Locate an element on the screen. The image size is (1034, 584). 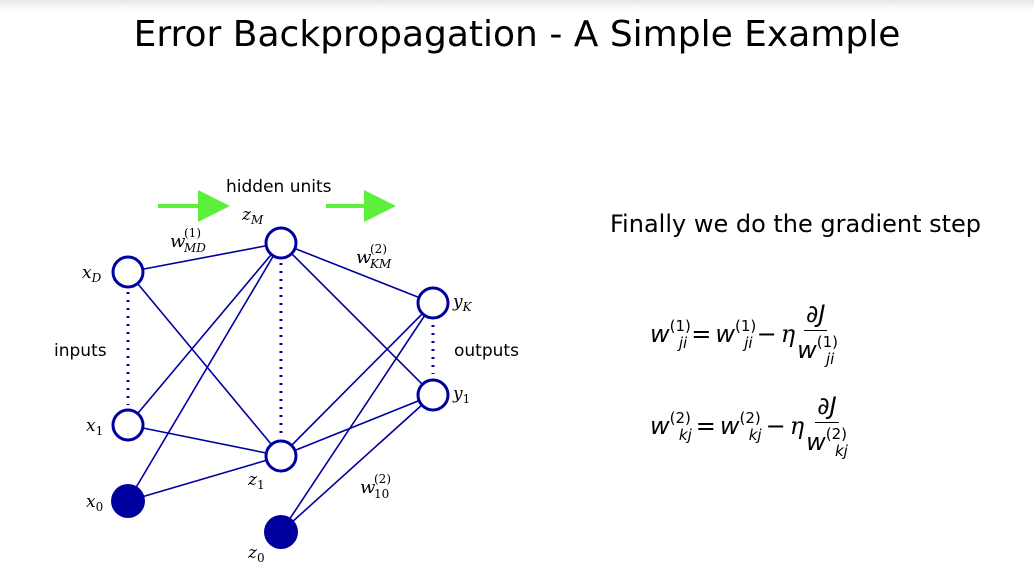
eq2-minus: − is located at coordinates (775, 426).